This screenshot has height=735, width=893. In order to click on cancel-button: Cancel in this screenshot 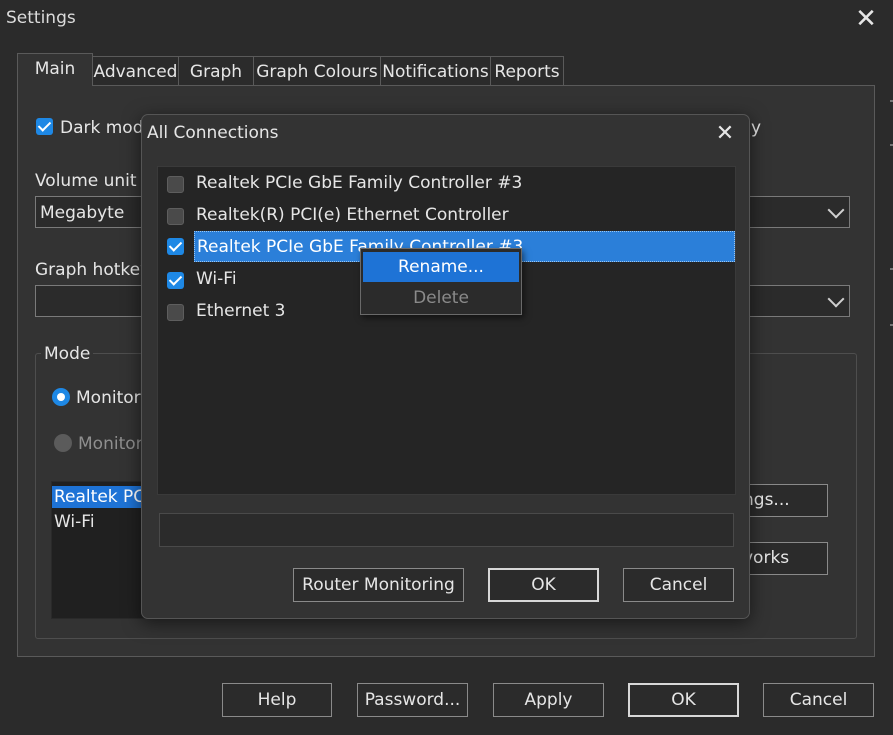, I will do `click(818, 700)`.